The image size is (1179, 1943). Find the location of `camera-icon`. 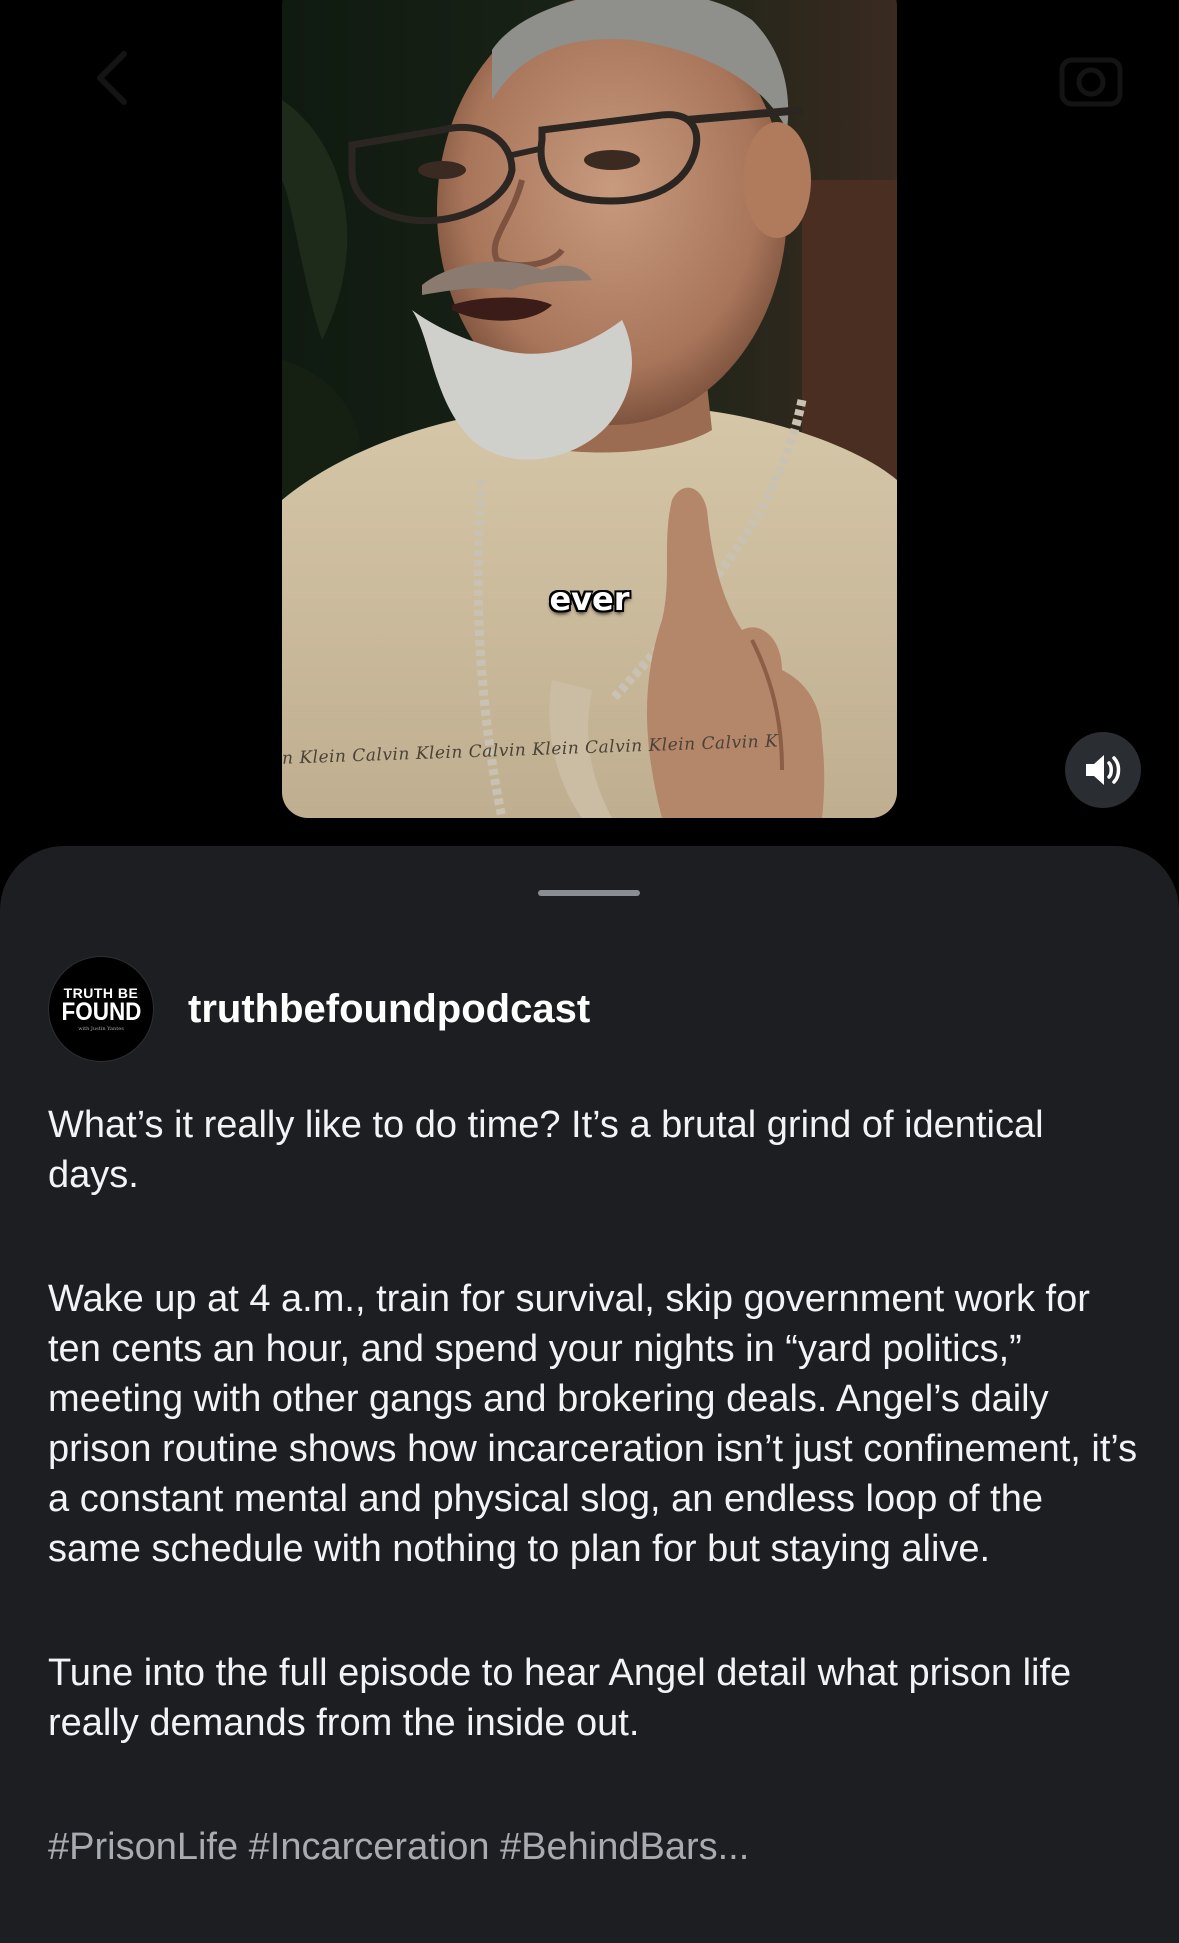

camera-icon is located at coordinates (1091, 79).